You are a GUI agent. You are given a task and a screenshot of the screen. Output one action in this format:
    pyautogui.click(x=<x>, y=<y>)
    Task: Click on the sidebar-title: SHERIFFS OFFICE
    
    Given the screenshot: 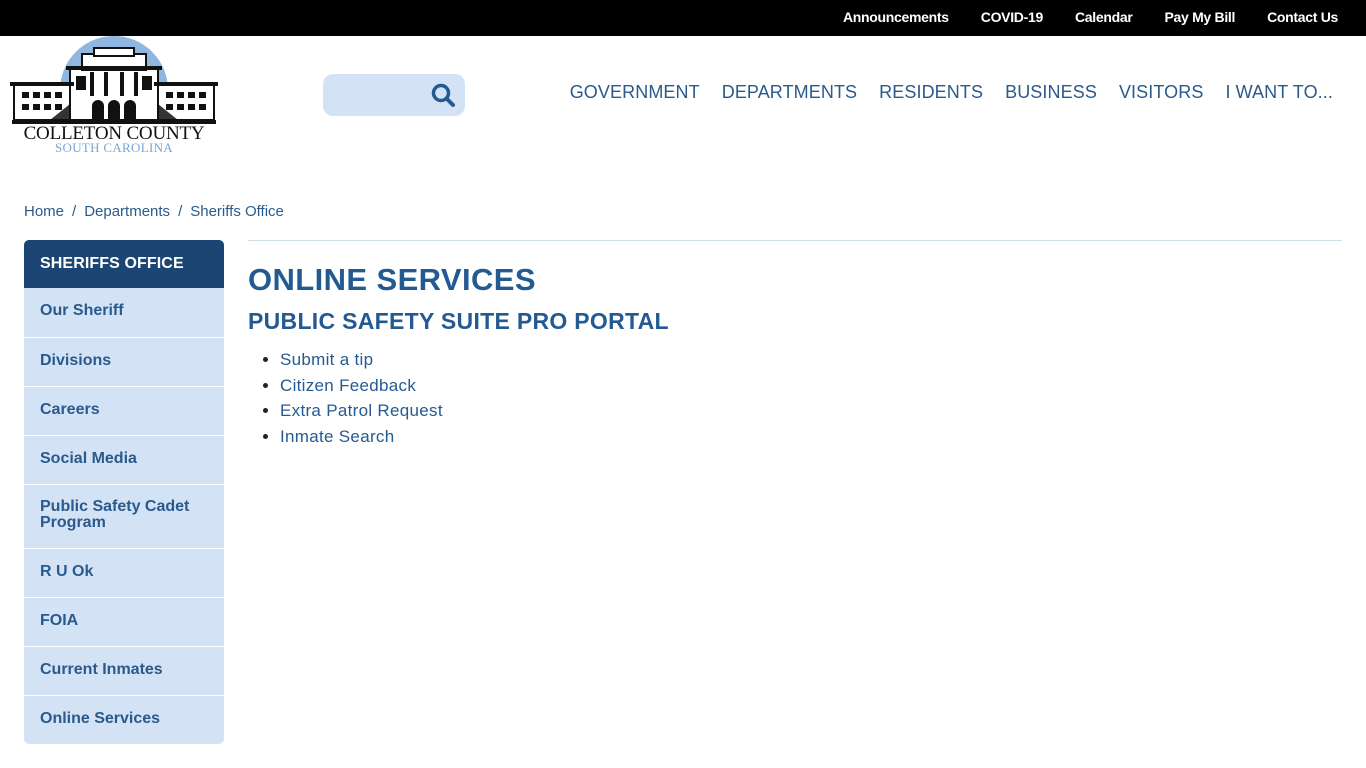 What is the action you would take?
    pyautogui.click(x=124, y=264)
    